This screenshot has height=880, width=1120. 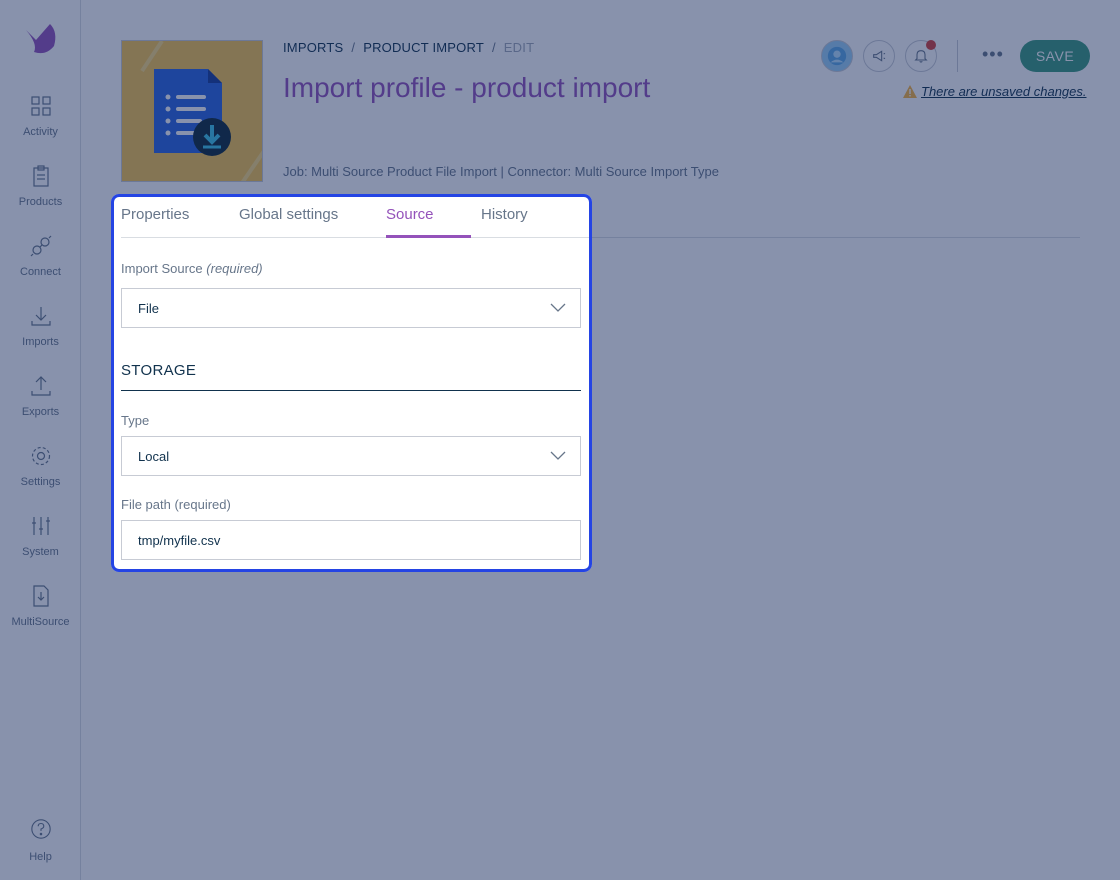 I want to click on download-icon, so click(x=40, y=316).